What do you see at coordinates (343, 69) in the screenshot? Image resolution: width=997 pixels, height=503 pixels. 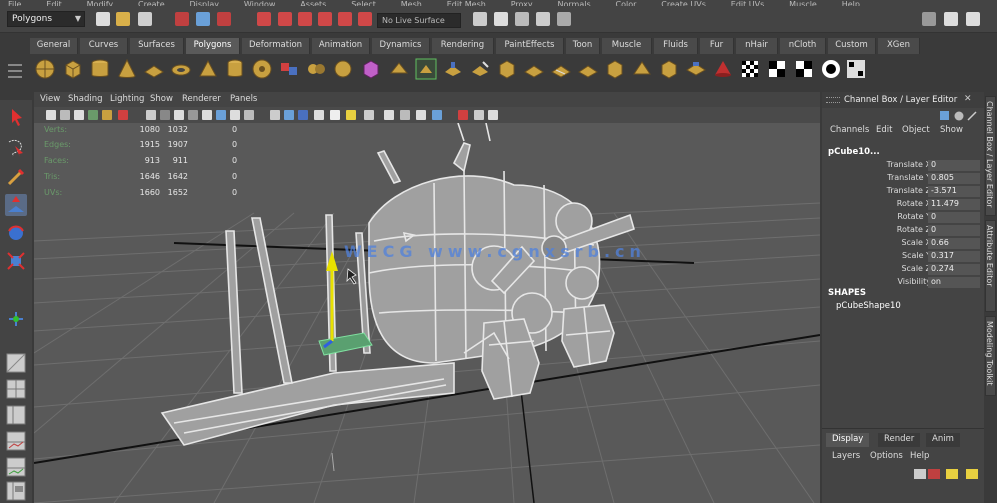 I see `extract-icon` at bounding box center [343, 69].